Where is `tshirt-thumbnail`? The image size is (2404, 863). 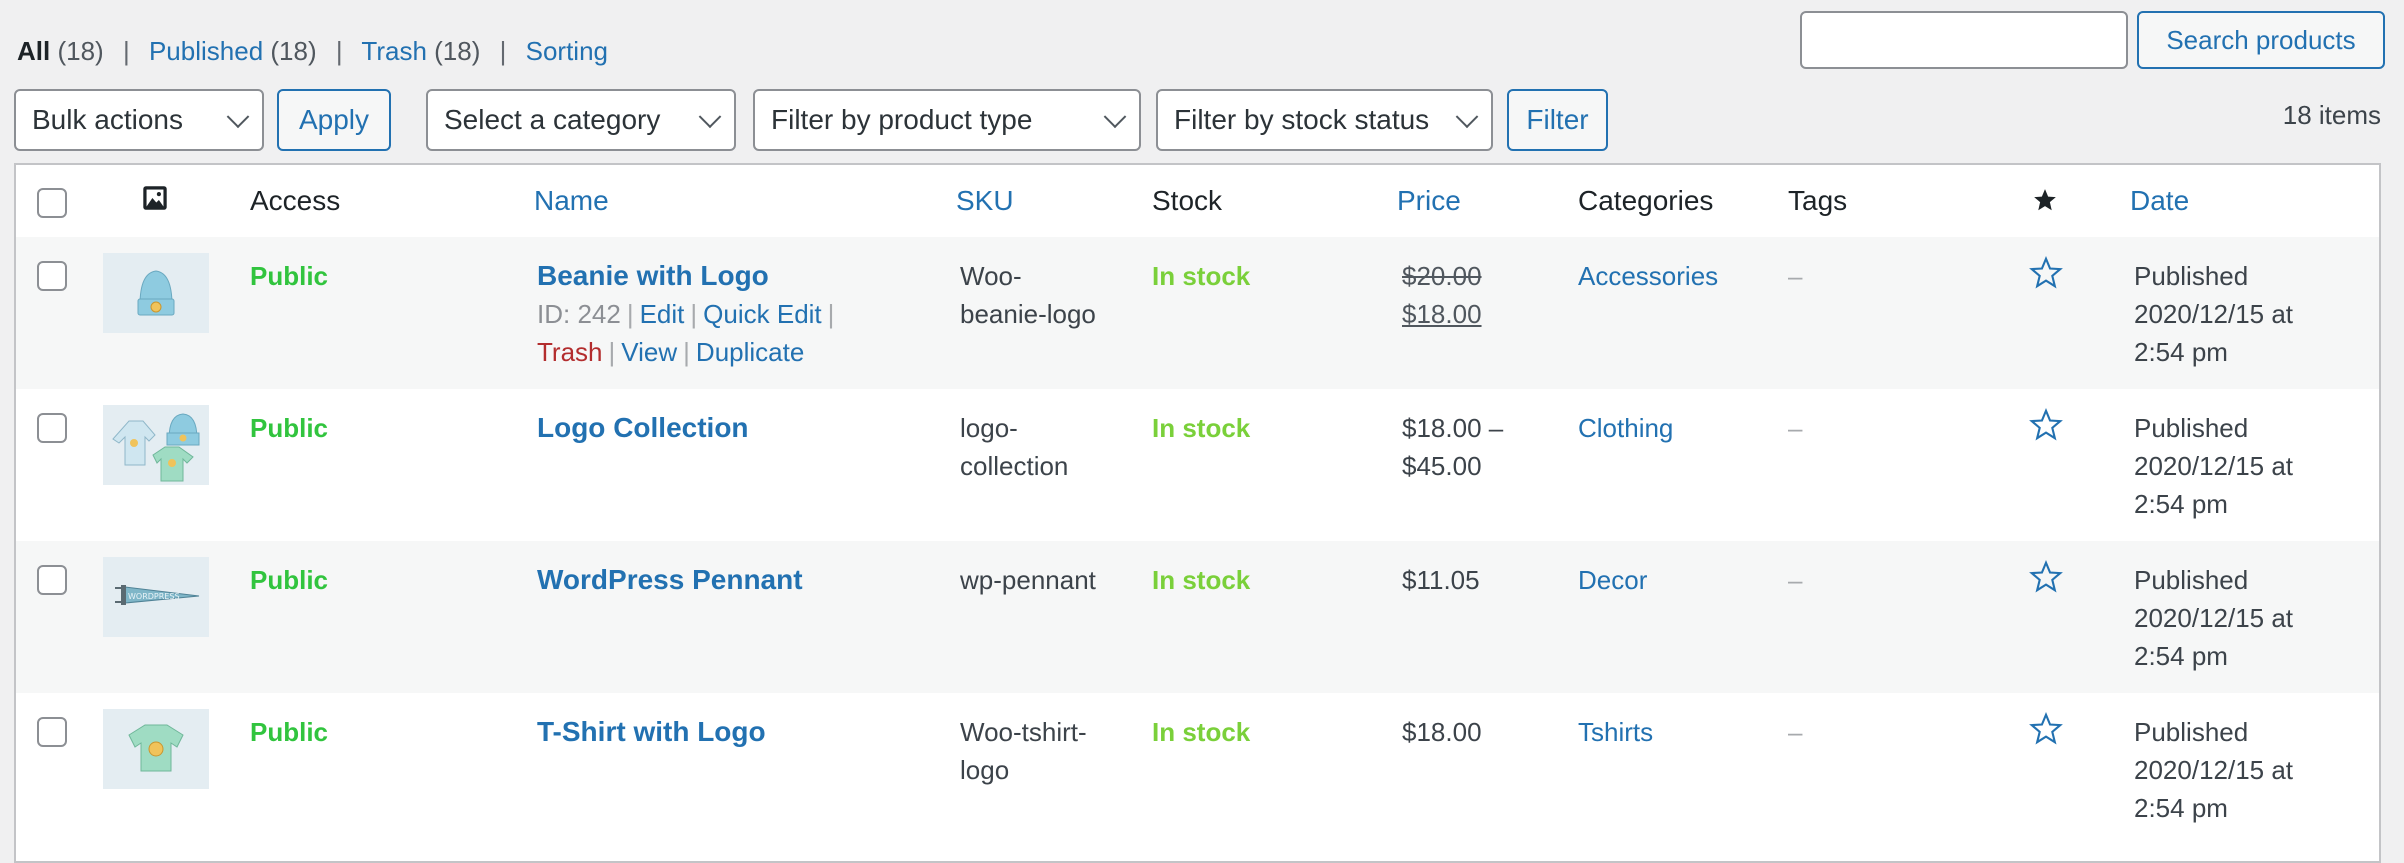
tshirt-thumbnail is located at coordinates (156, 749).